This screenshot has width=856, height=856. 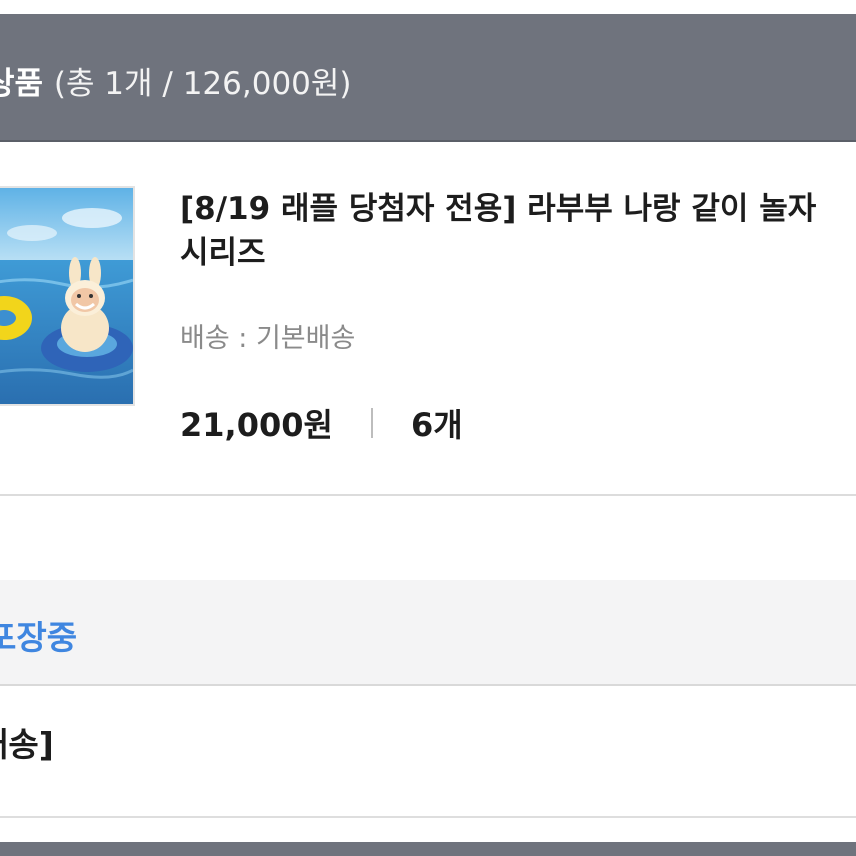 What do you see at coordinates (22, 84) in the screenshot?
I see `section-title-label: 상품` at bounding box center [22, 84].